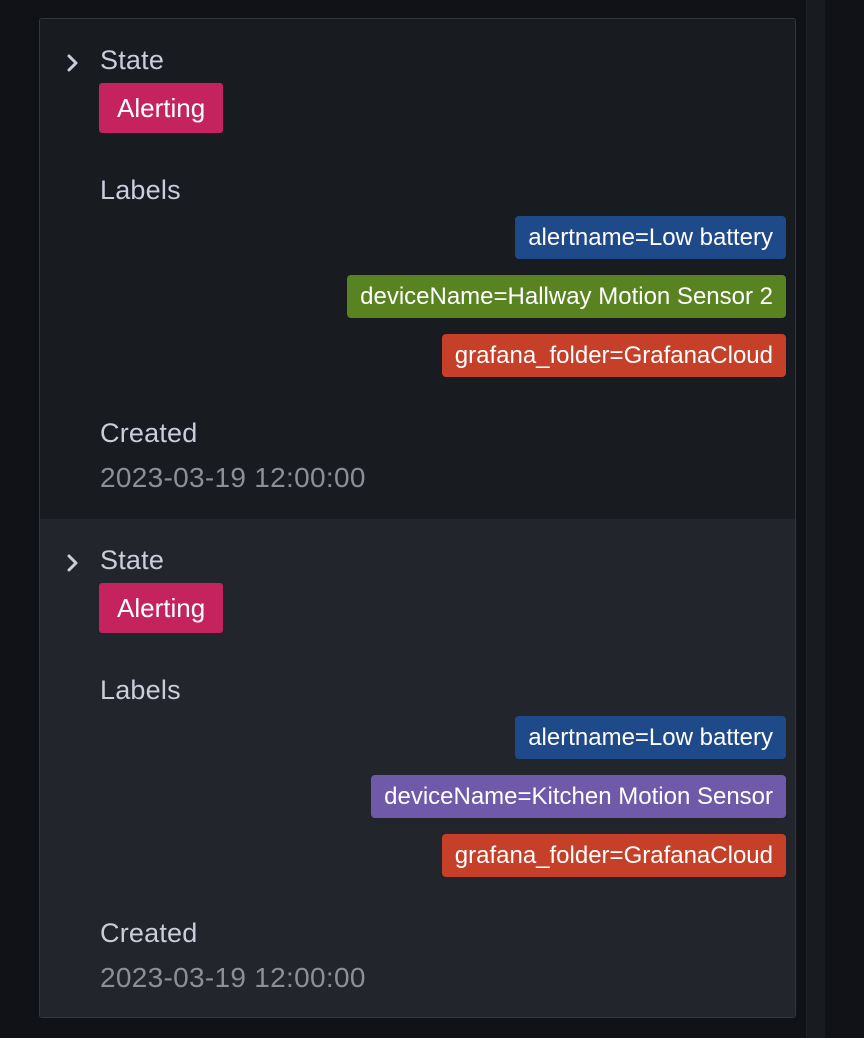  I want to click on label-tag: deviceName=Kitchen Motion Sensor, so click(578, 796).